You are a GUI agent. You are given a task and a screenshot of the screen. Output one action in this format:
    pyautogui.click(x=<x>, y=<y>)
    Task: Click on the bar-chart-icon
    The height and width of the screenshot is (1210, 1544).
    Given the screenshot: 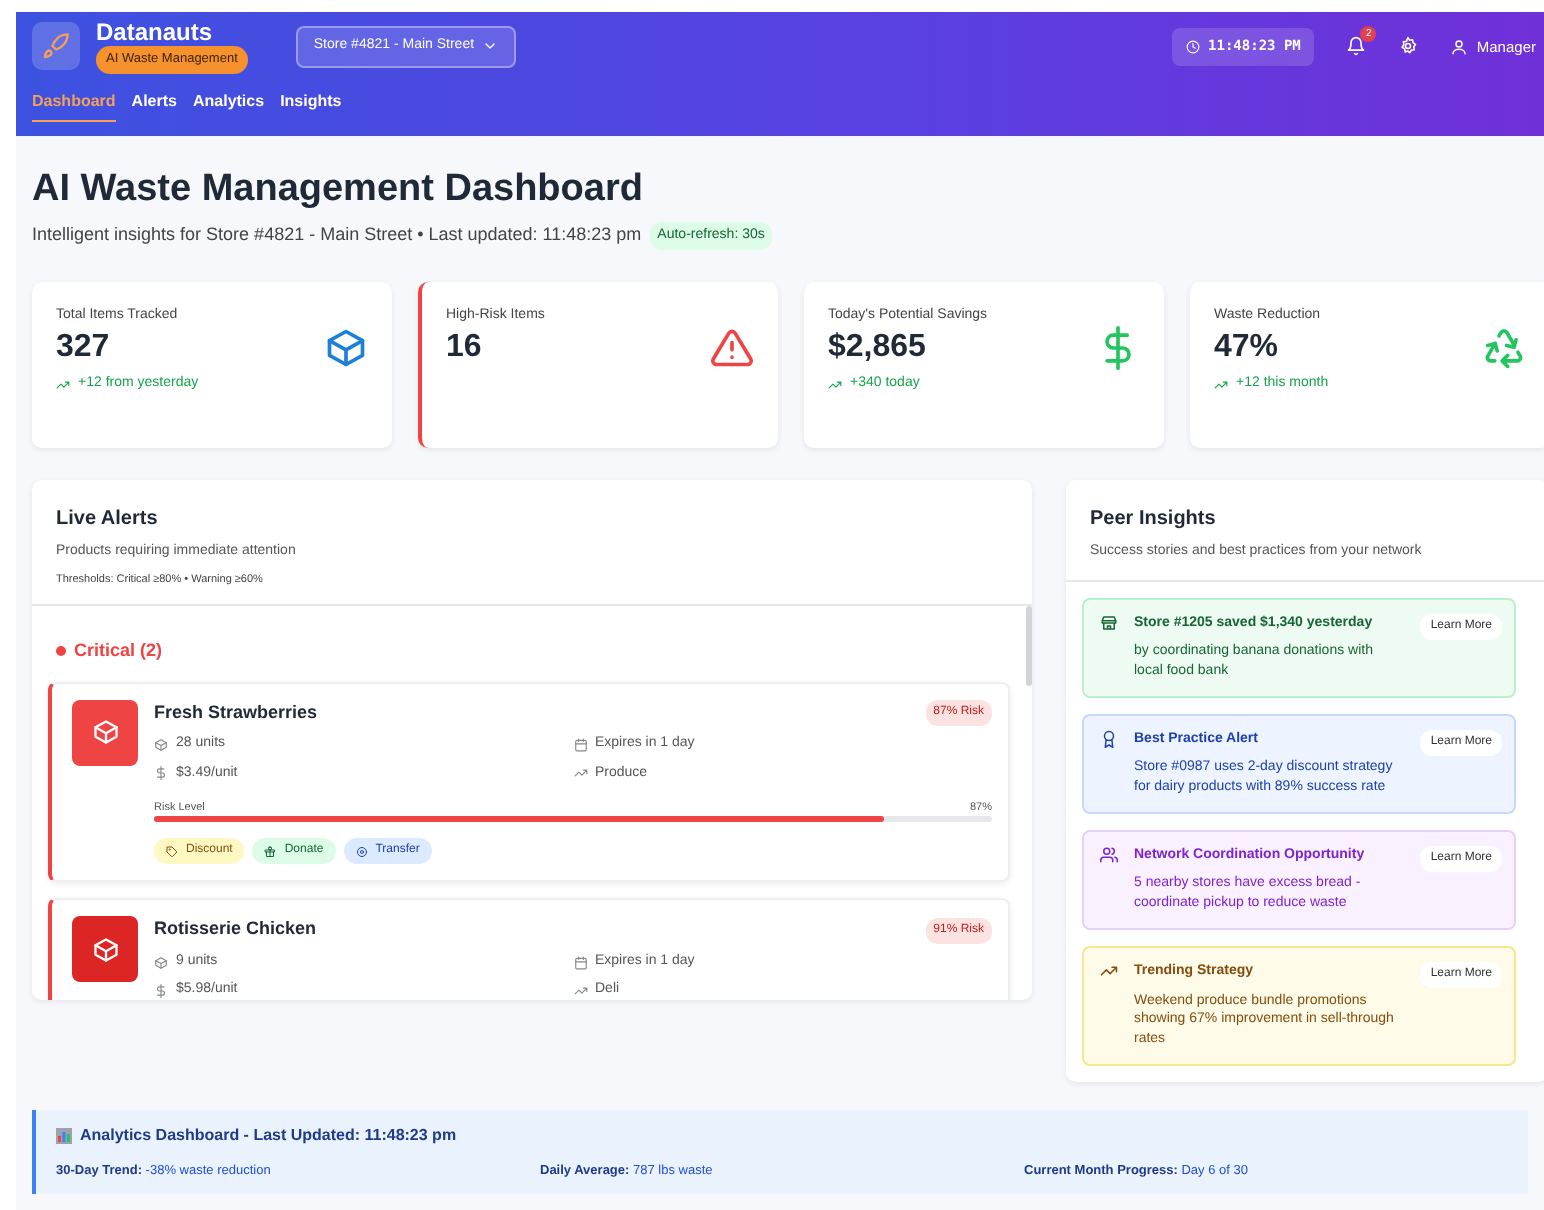 What is the action you would take?
    pyautogui.click(x=64, y=1135)
    